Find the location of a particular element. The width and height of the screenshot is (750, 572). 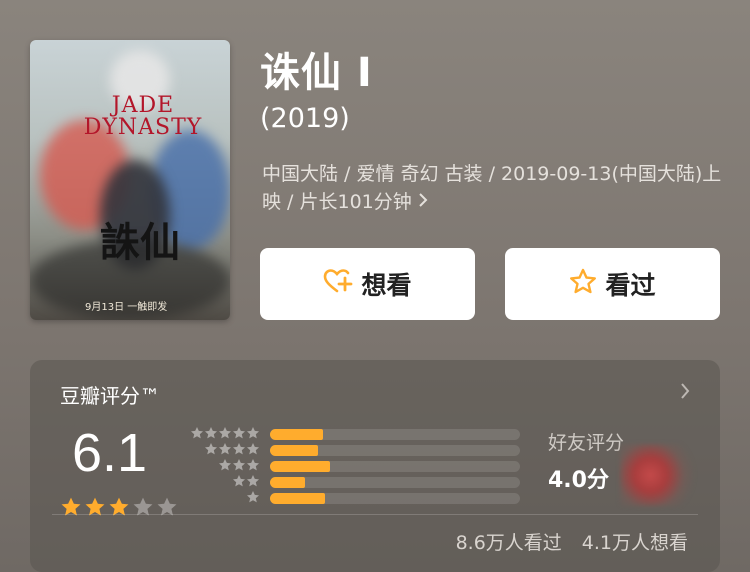

want-to-watch-button: 想看 is located at coordinates (367, 284).